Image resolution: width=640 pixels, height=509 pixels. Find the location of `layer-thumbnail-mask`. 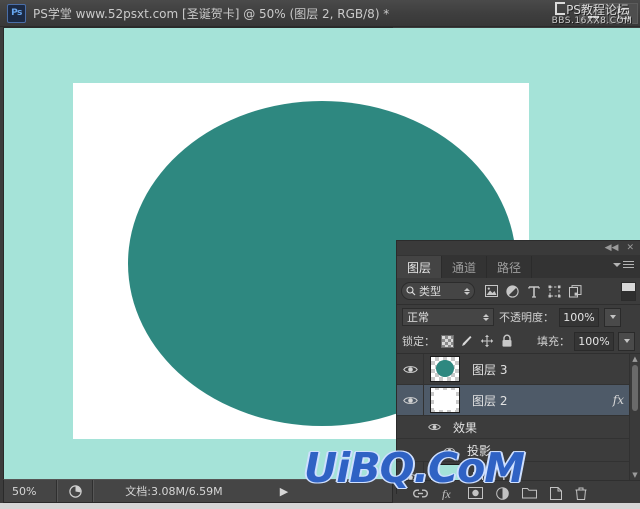

layer-thumbnail-mask is located at coordinates (445, 400).